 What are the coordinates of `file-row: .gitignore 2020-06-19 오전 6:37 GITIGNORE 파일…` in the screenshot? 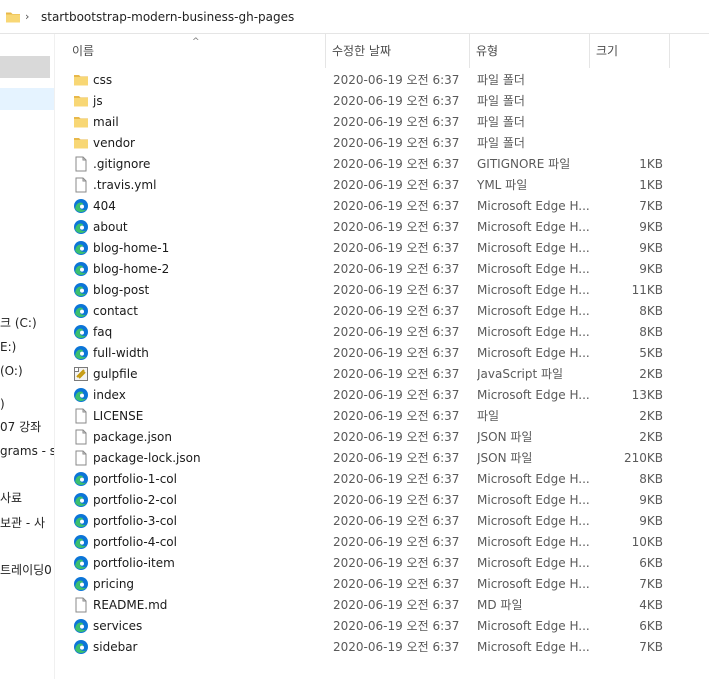 It's located at (381, 164).